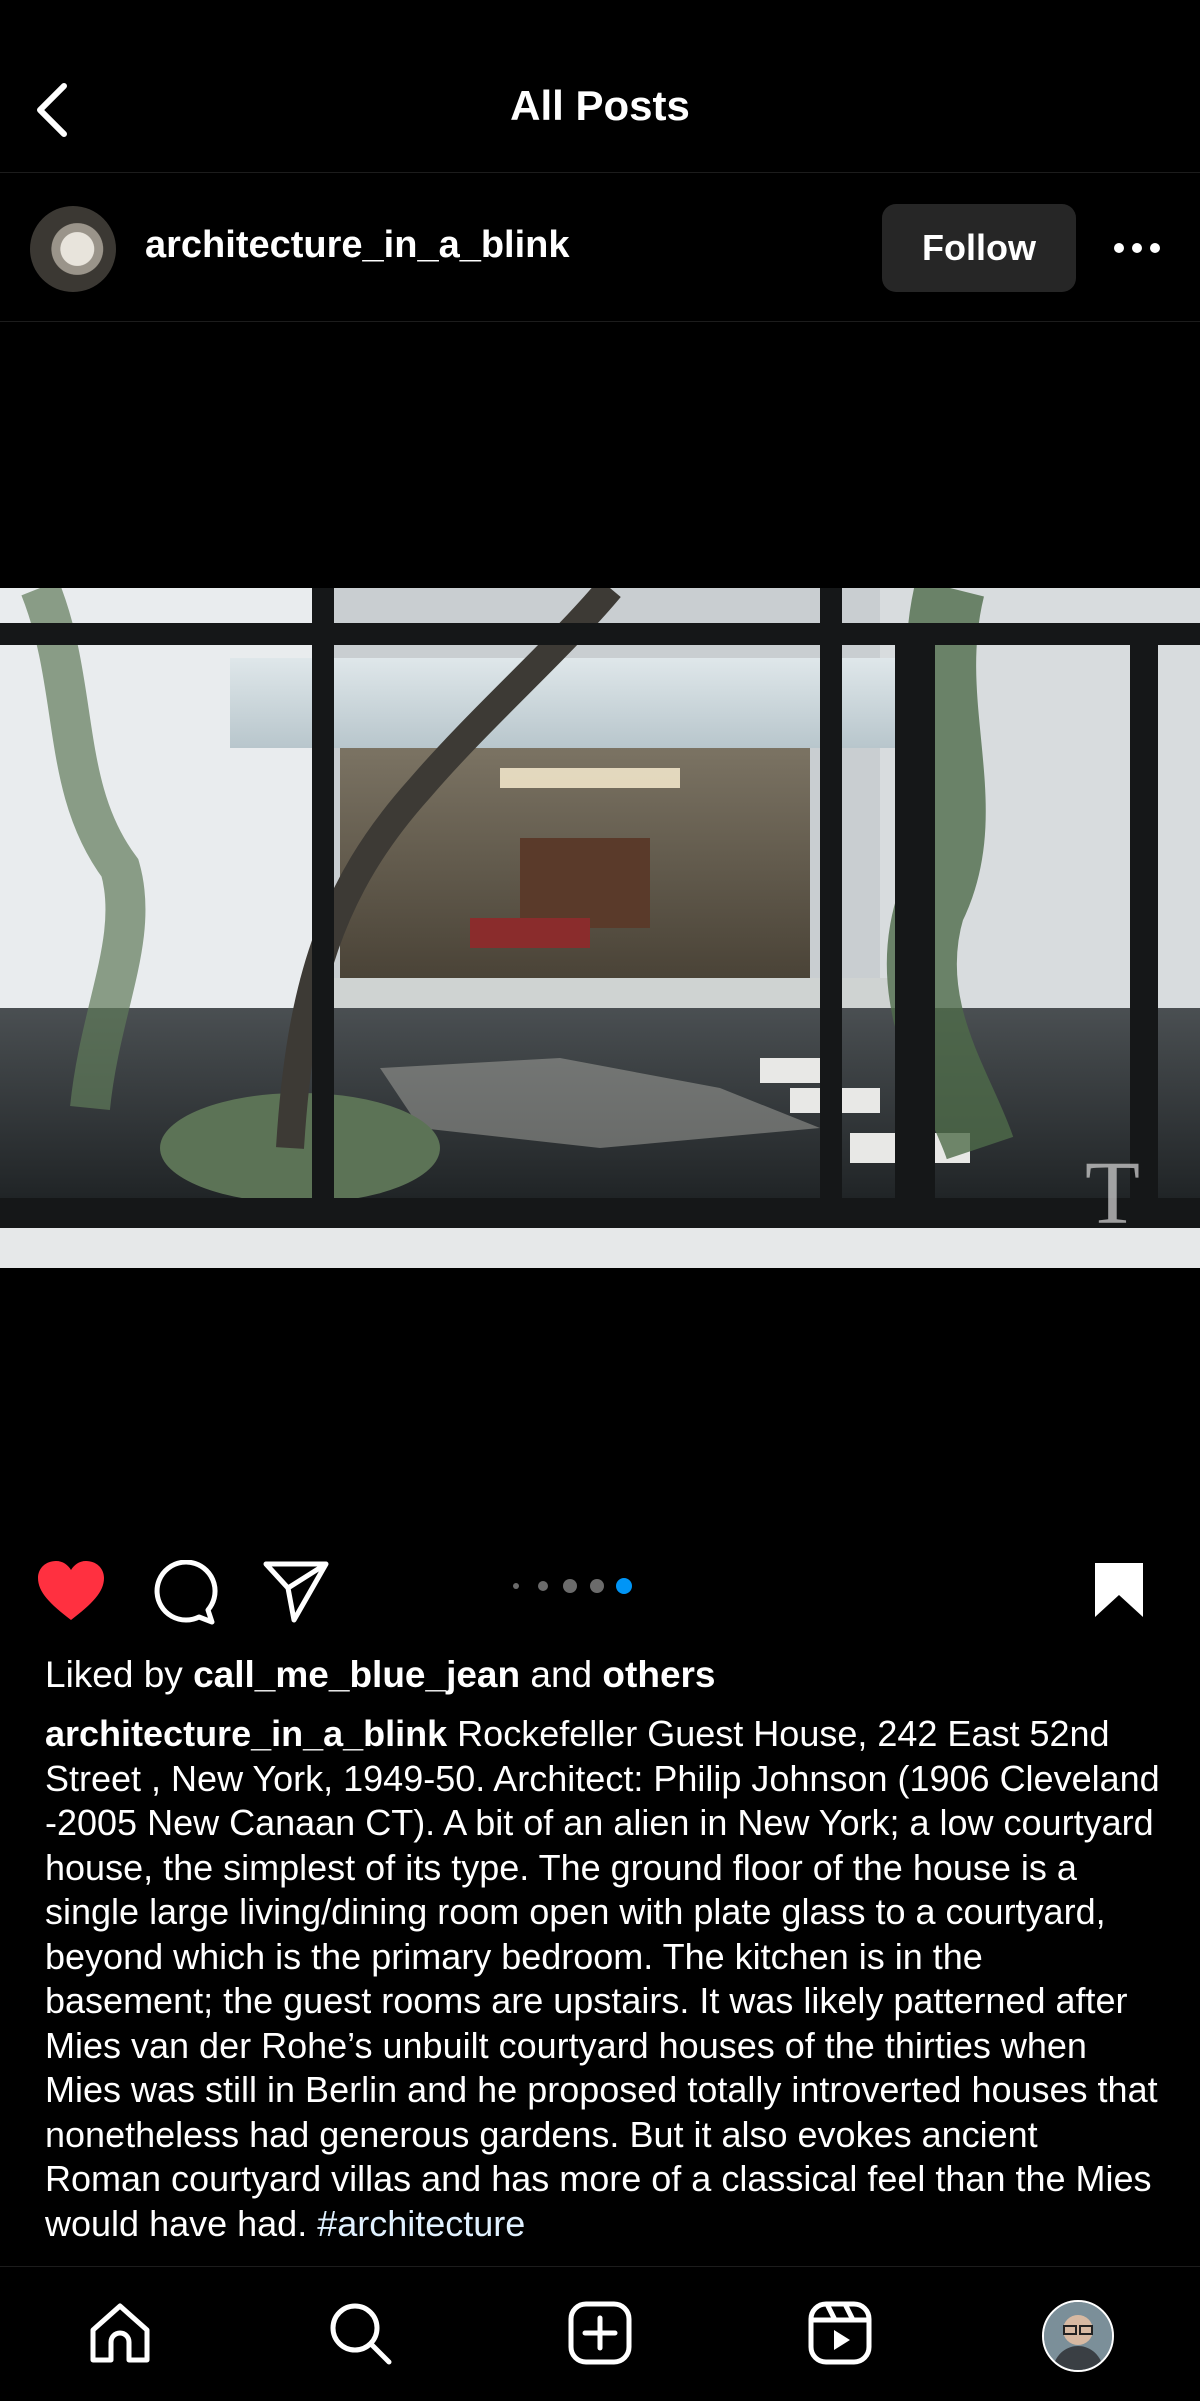 This screenshot has height=2401, width=1200. I want to click on follow-button: Follow, so click(979, 248).